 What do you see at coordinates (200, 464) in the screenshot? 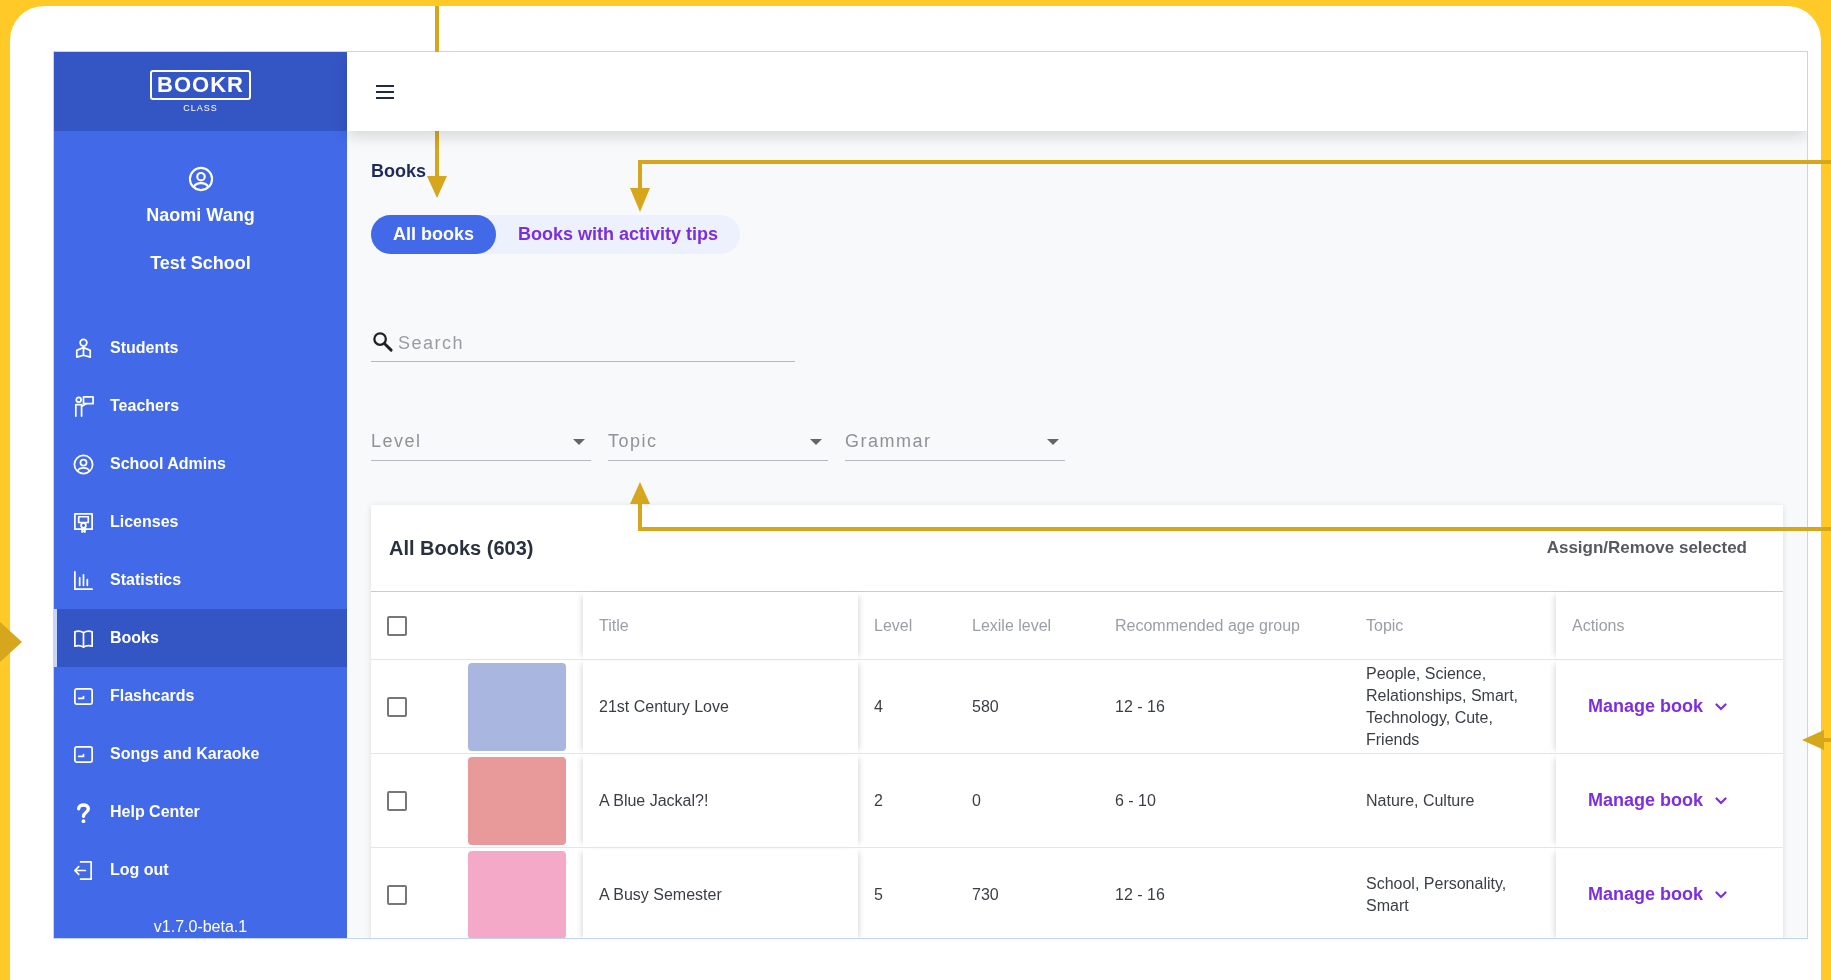
I see `sidebar-item: School Admins` at bounding box center [200, 464].